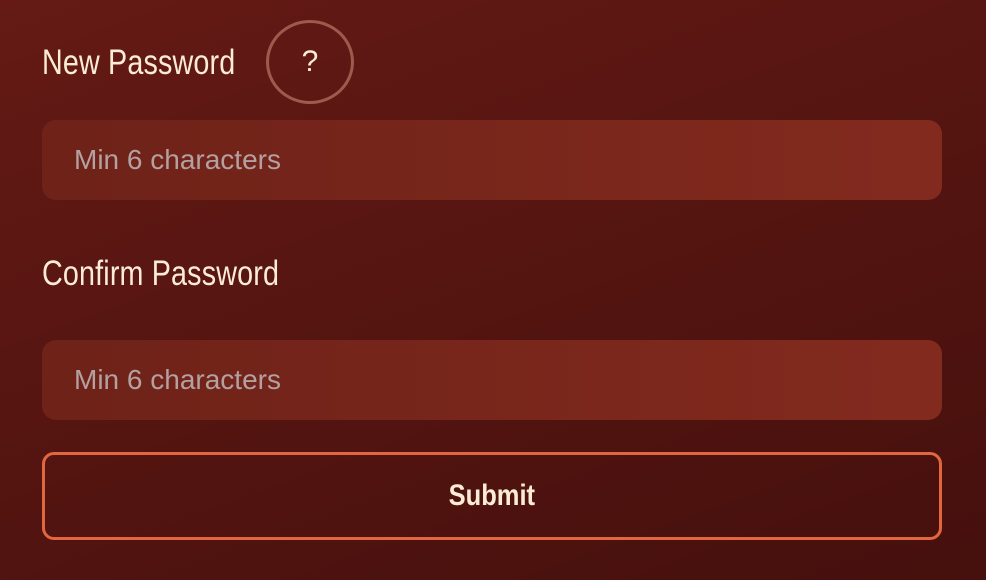  I want to click on confirm-password-input, so click(492, 380).